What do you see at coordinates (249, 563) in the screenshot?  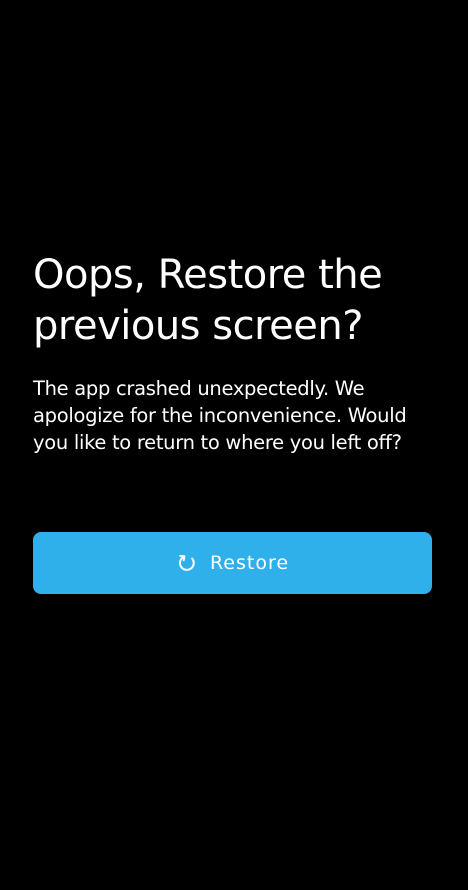 I see `restore-button-label: Restore` at bounding box center [249, 563].